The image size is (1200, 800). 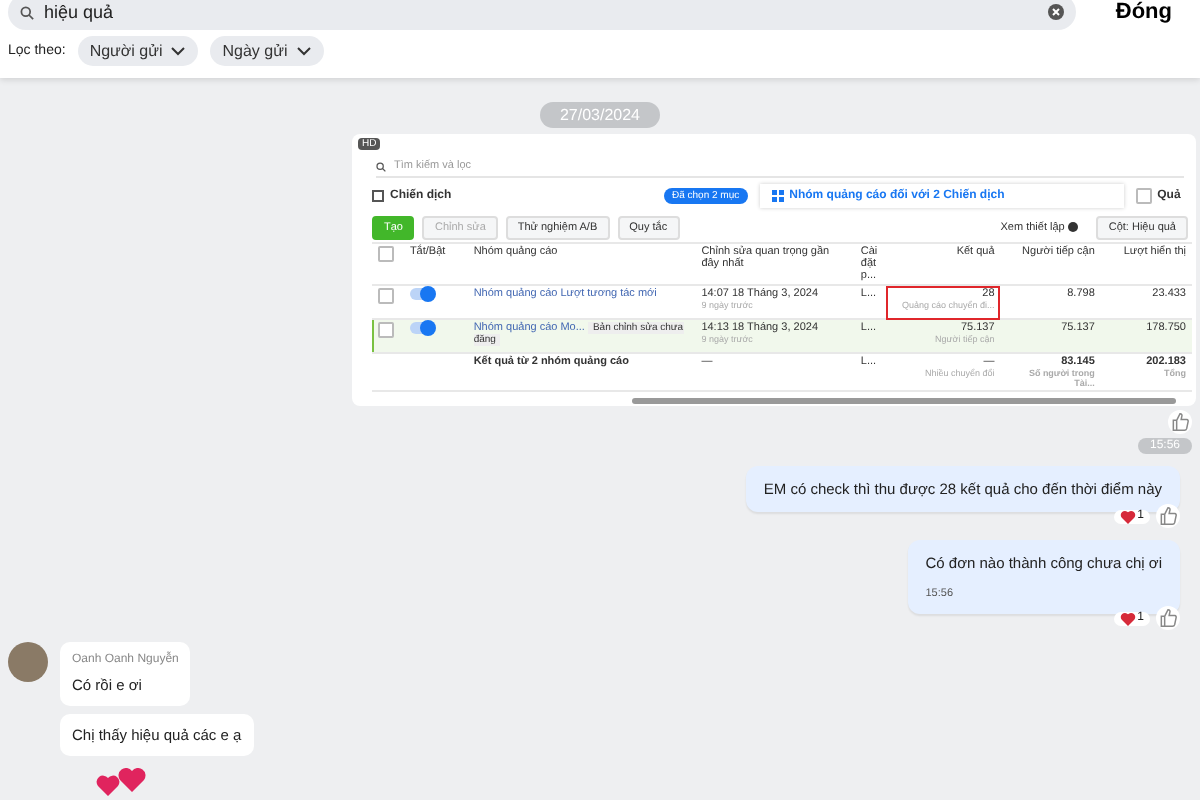 What do you see at coordinates (138, 51) in the screenshot?
I see `filter-dropdown: Người gửi` at bounding box center [138, 51].